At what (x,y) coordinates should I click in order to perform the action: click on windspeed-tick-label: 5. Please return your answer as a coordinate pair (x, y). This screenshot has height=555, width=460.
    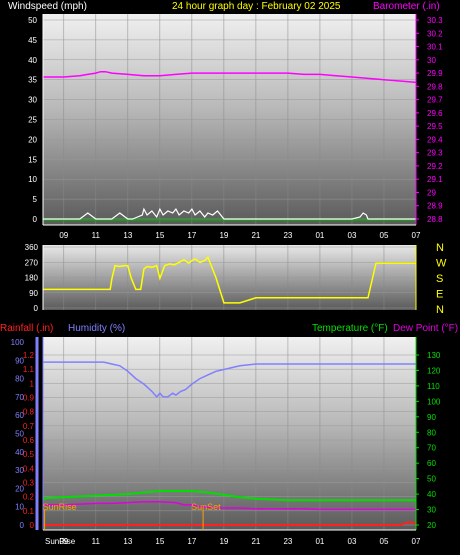
    Looking at the image, I should click on (35, 199).